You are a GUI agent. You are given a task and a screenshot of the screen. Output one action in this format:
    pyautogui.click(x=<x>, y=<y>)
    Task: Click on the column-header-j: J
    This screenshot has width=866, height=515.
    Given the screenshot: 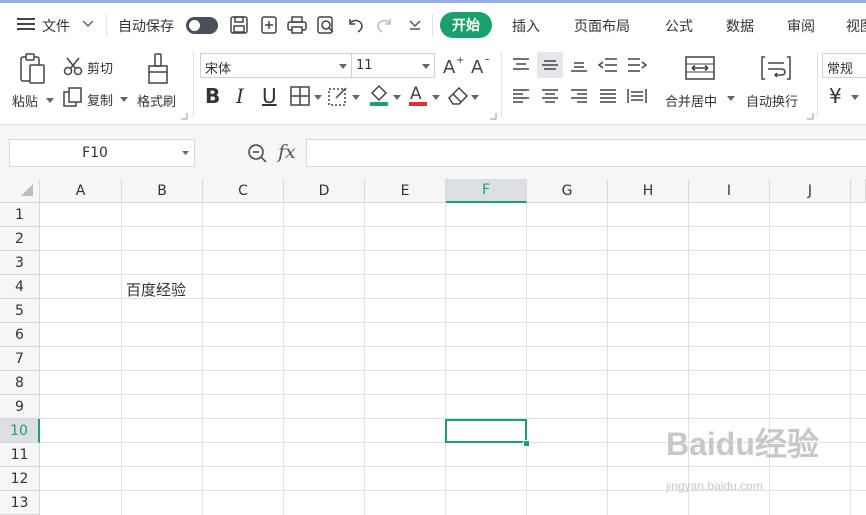 What is the action you would take?
    pyautogui.click(x=810, y=191)
    